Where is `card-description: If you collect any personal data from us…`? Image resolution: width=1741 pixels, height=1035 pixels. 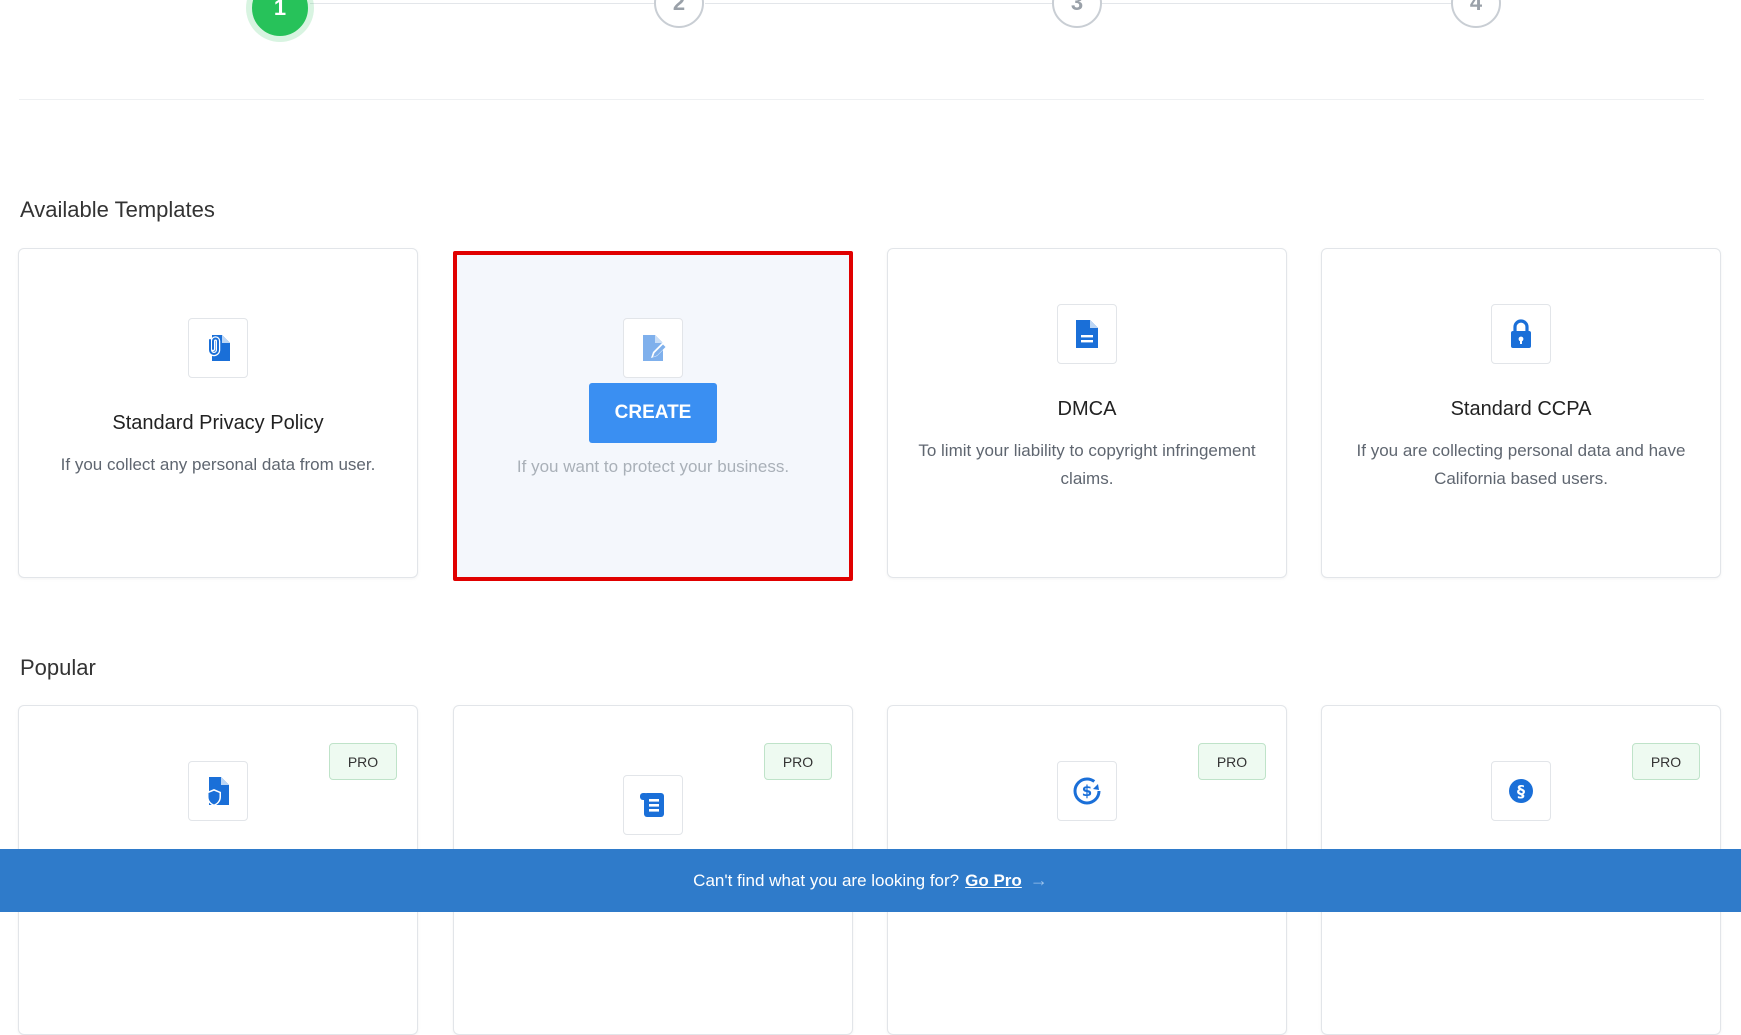 card-description: If you collect any personal data from us… is located at coordinates (218, 464).